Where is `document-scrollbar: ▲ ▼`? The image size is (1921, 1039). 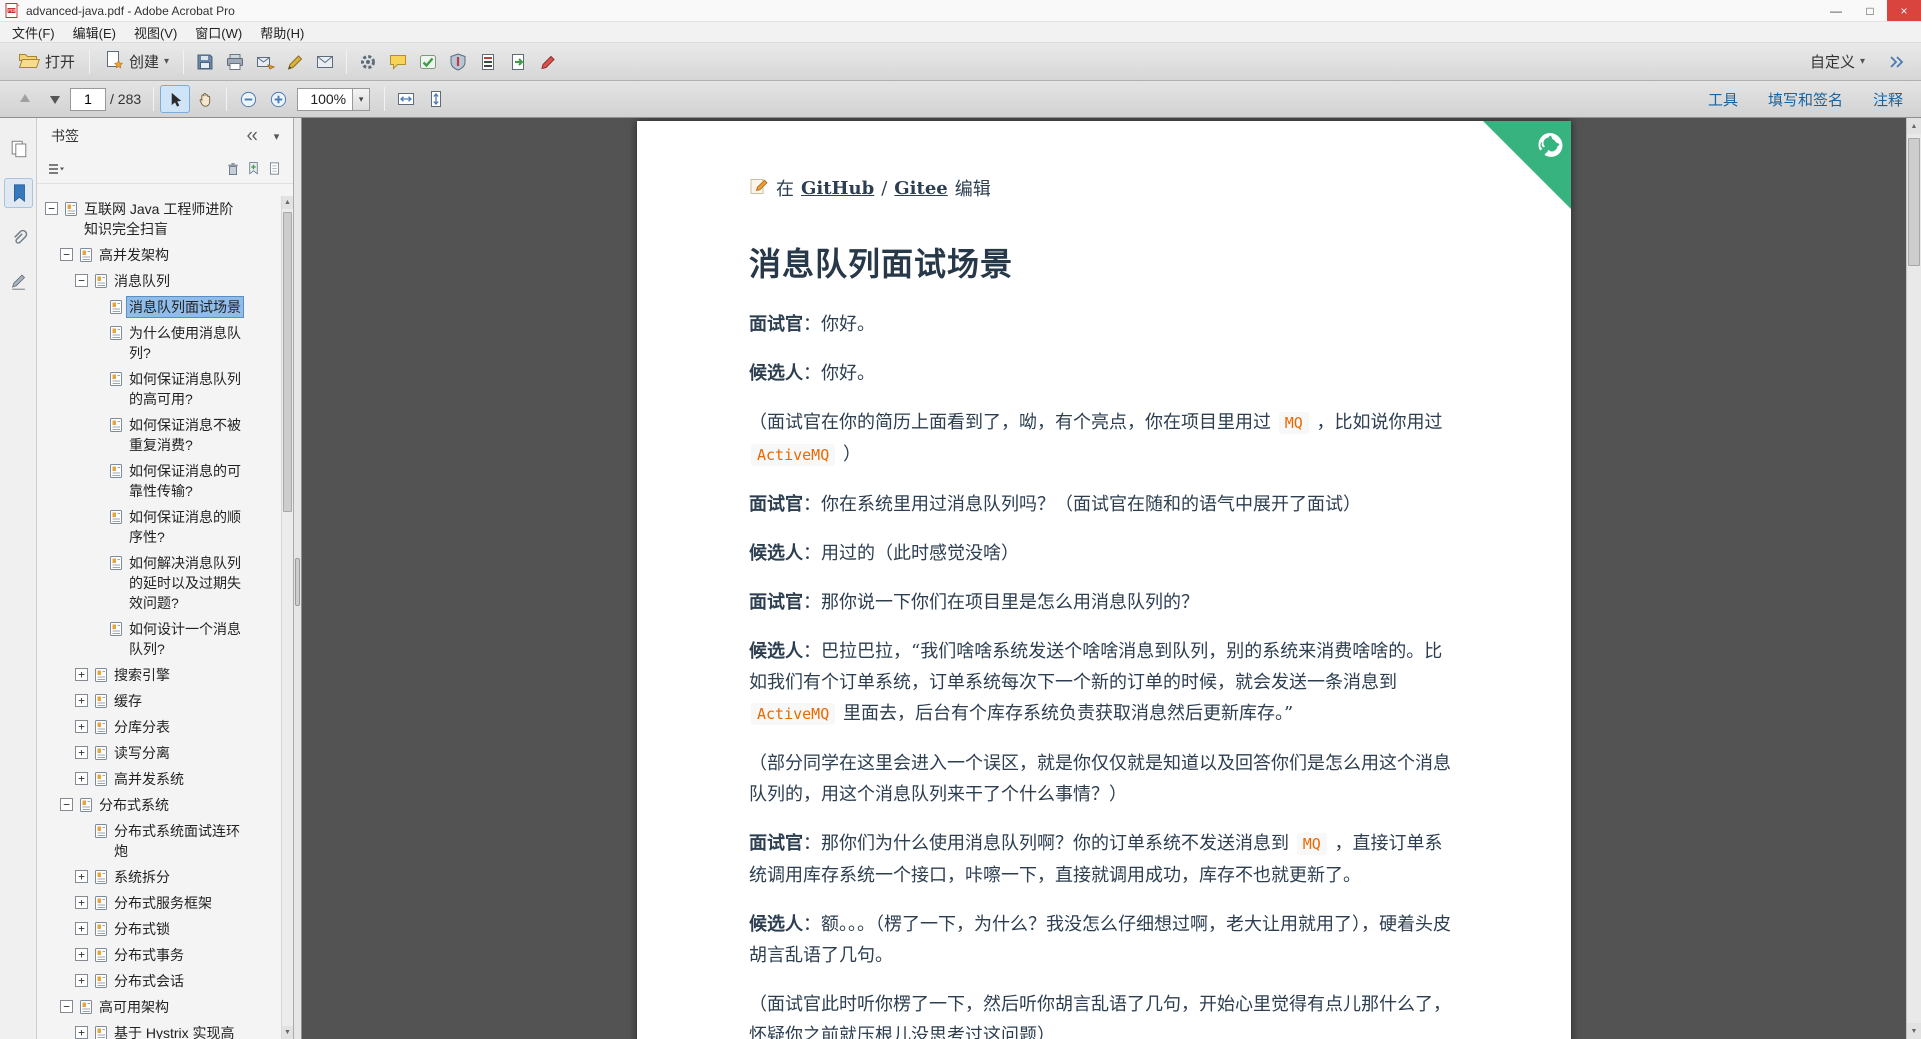
document-scrollbar: ▲ ▼ is located at coordinates (1913, 578).